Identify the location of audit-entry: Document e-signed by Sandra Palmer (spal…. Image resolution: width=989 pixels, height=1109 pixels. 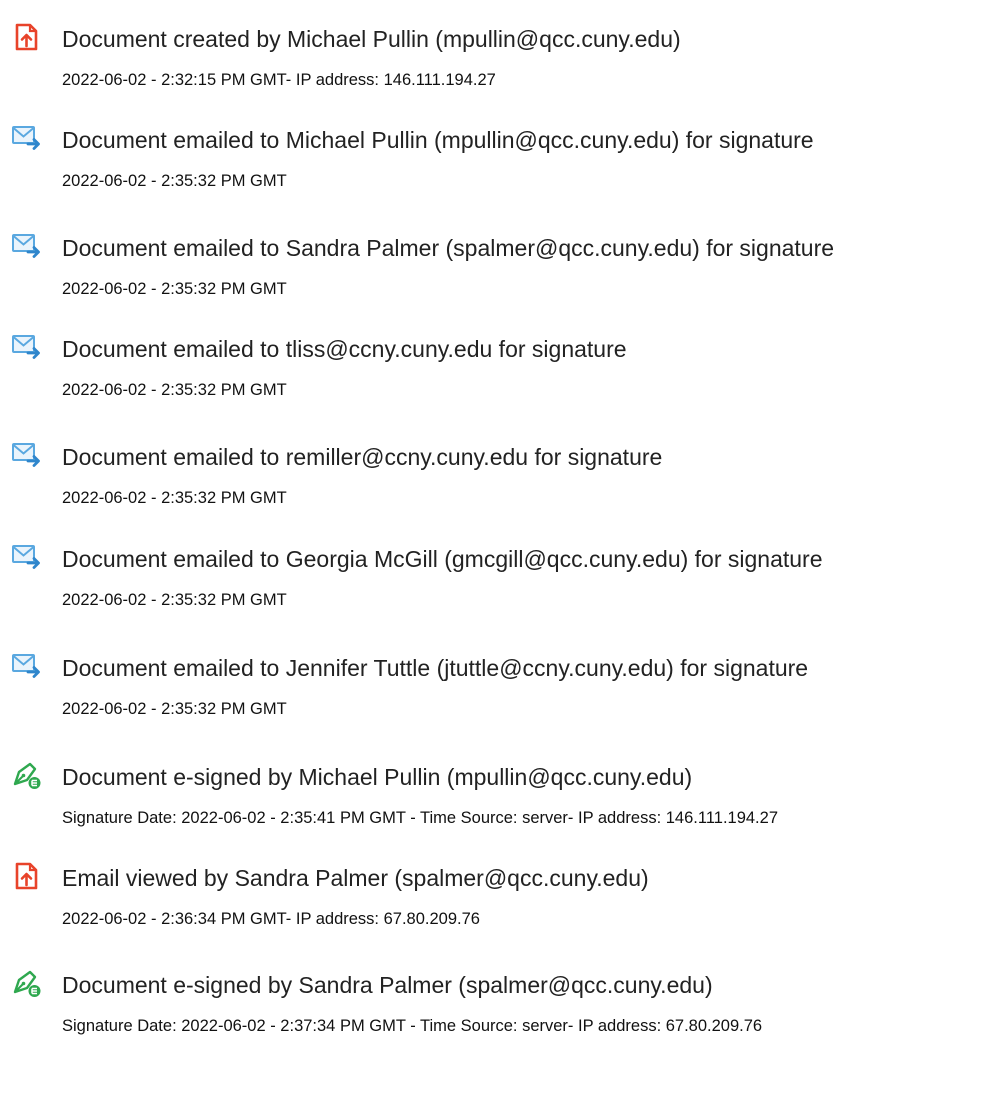
(494, 1018).